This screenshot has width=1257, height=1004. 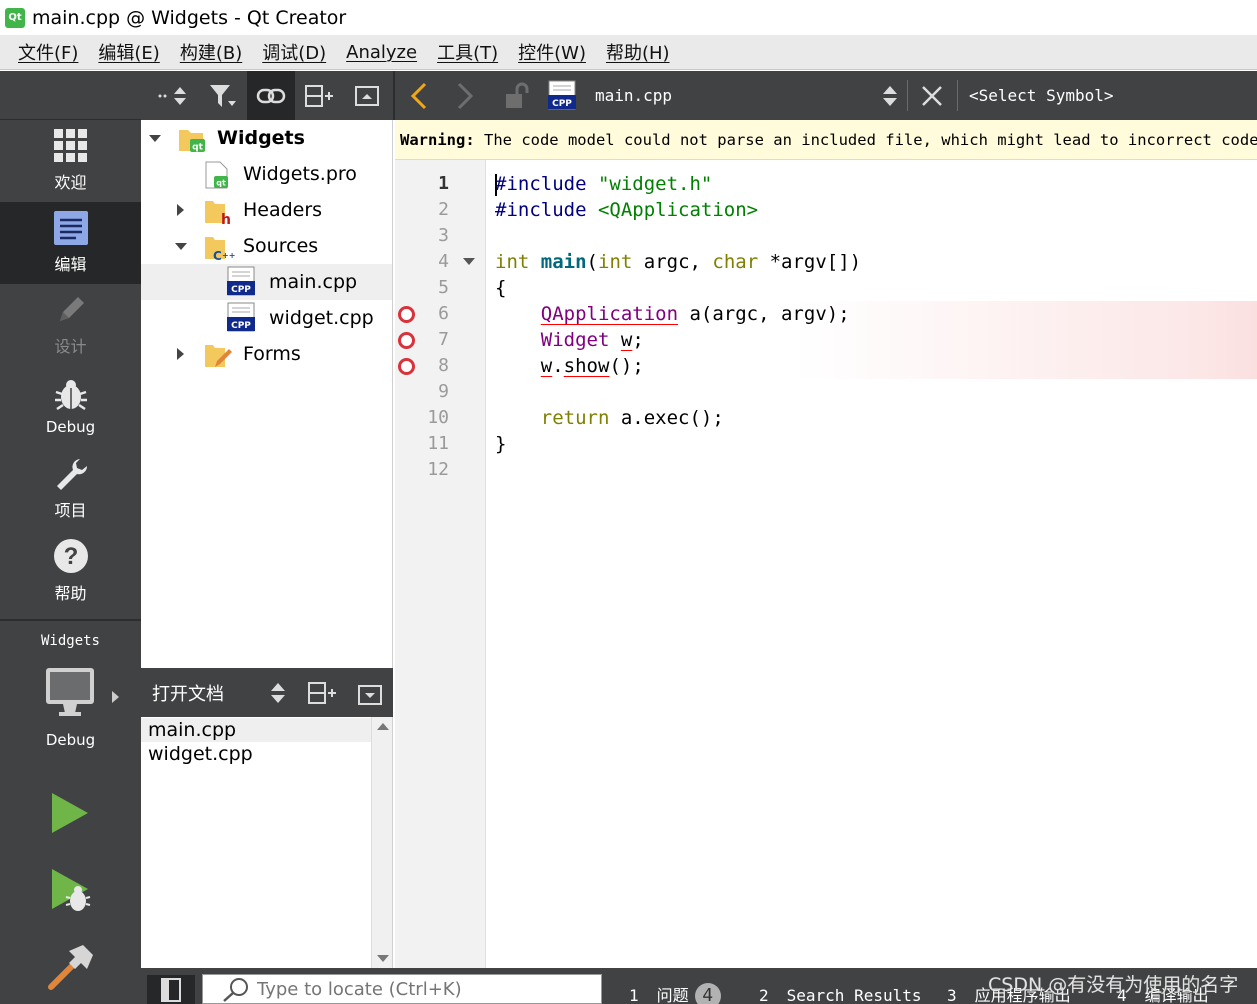 What do you see at coordinates (313, 282) in the screenshot?
I see `tree-main-cpp-label: main.cpp` at bounding box center [313, 282].